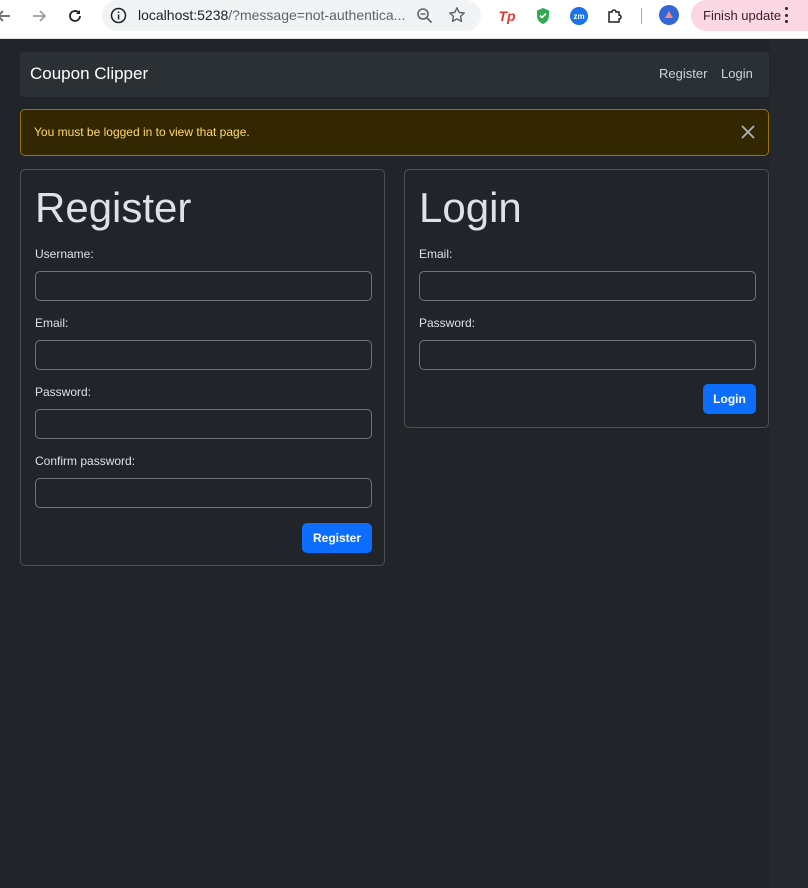 The height and width of the screenshot is (888, 808). Describe the element at coordinates (203, 286) in the screenshot. I see `username-input` at that location.